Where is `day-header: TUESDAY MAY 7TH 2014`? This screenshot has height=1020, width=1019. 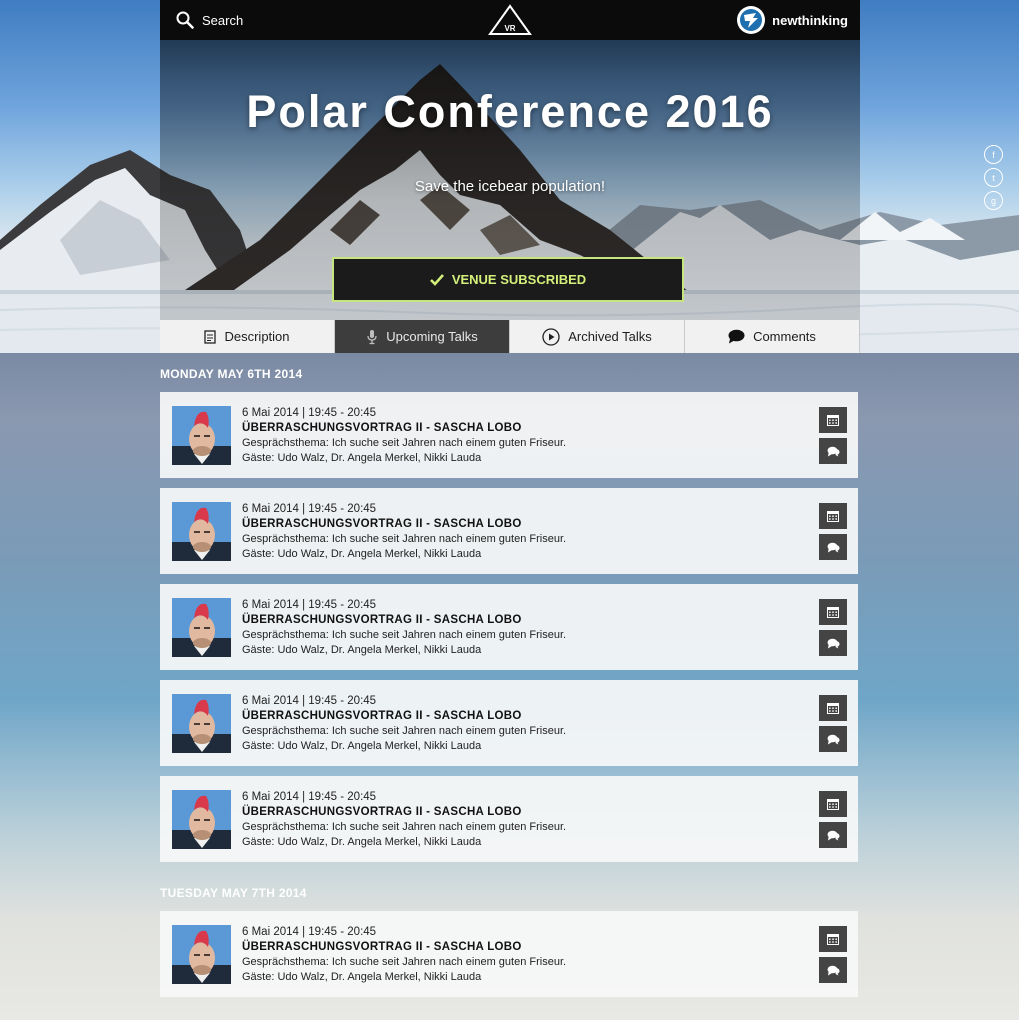
day-header: TUESDAY MAY 7TH 2014 is located at coordinates (233, 893).